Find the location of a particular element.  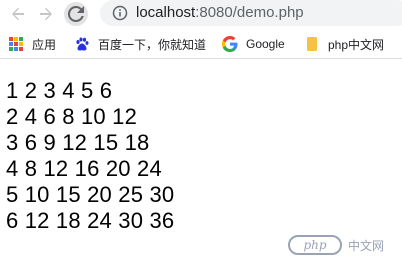

bookmarks-bar: 应用 百度一下，你就知道 Google php中文网 is located at coordinates (201, 44).